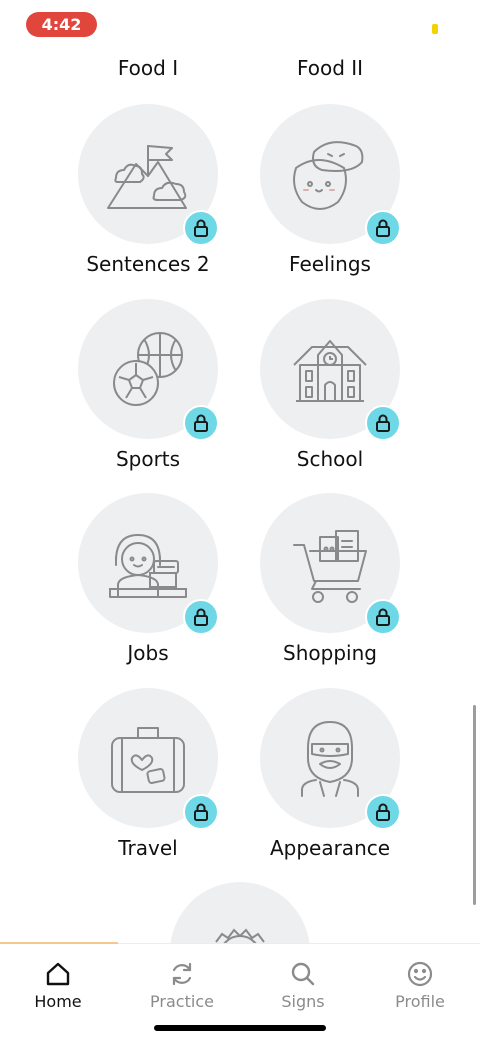 The width and height of the screenshot is (480, 1039). I want to click on refresh-icon, so click(182, 974).